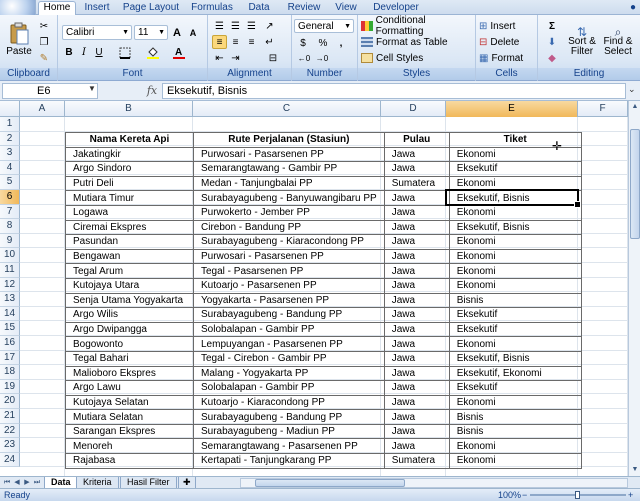 The width and height of the screenshot is (640, 501). What do you see at coordinates (515, 417) in the screenshot?
I see `cell-tiket: Bisnis` at bounding box center [515, 417].